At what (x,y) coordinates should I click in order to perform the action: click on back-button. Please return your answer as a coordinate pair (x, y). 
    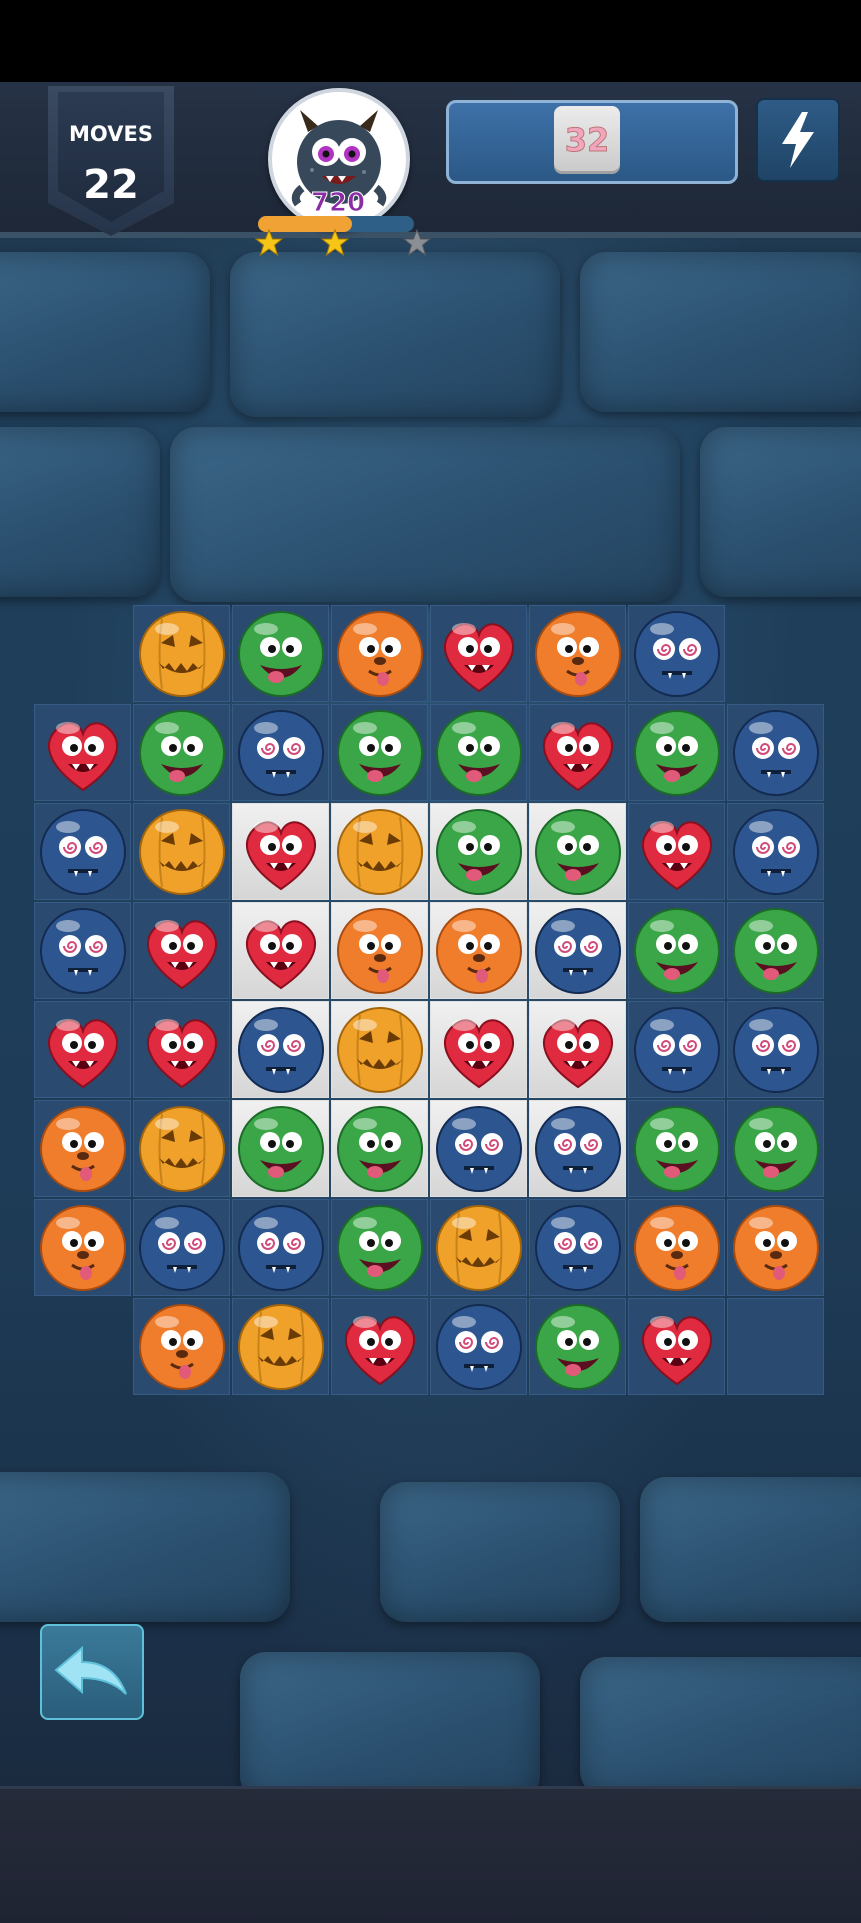
    Looking at the image, I should click on (92, 1672).